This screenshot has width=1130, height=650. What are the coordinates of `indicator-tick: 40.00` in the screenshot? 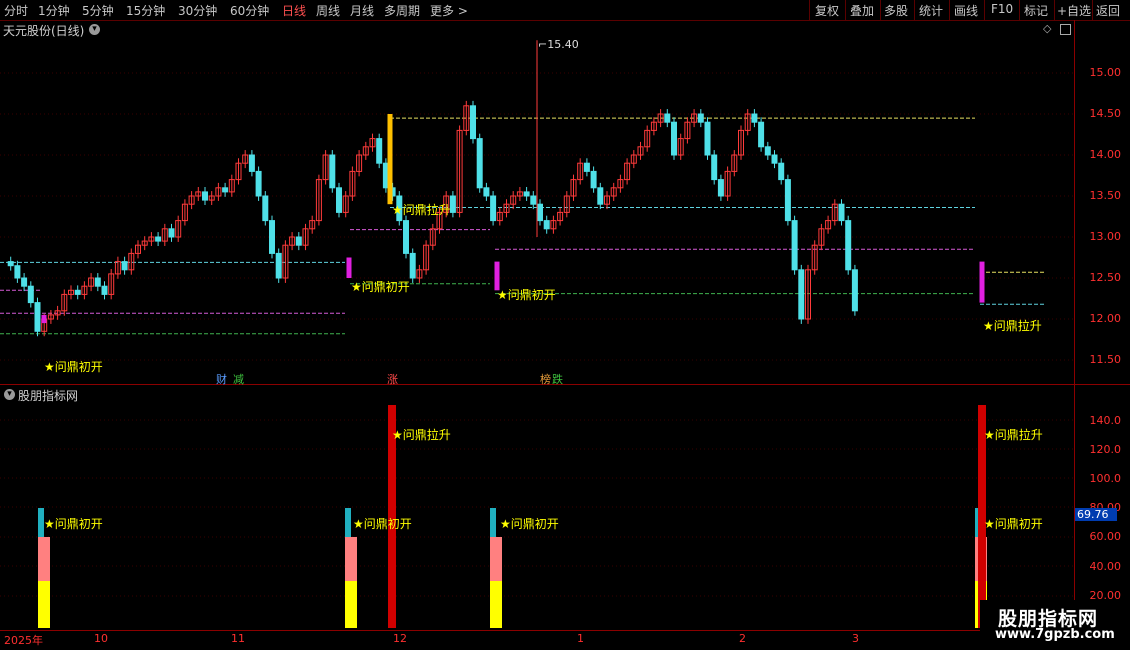 It's located at (1105, 566).